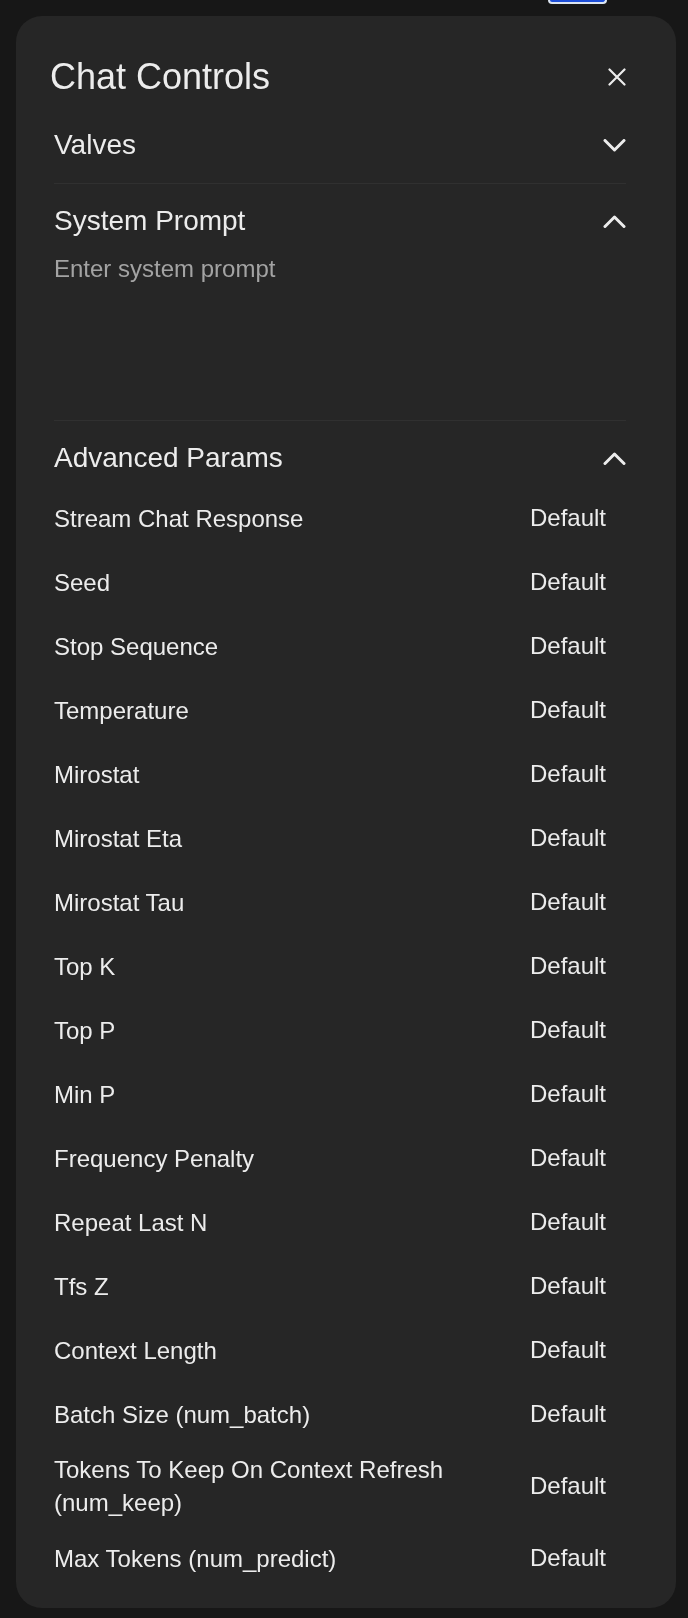 The image size is (688, 1618). What do you see at coordinates (196, 1558) in the screenshot?
I see `param-label: Max Tokens (num_predict)` at bounding box center [196, 1558].